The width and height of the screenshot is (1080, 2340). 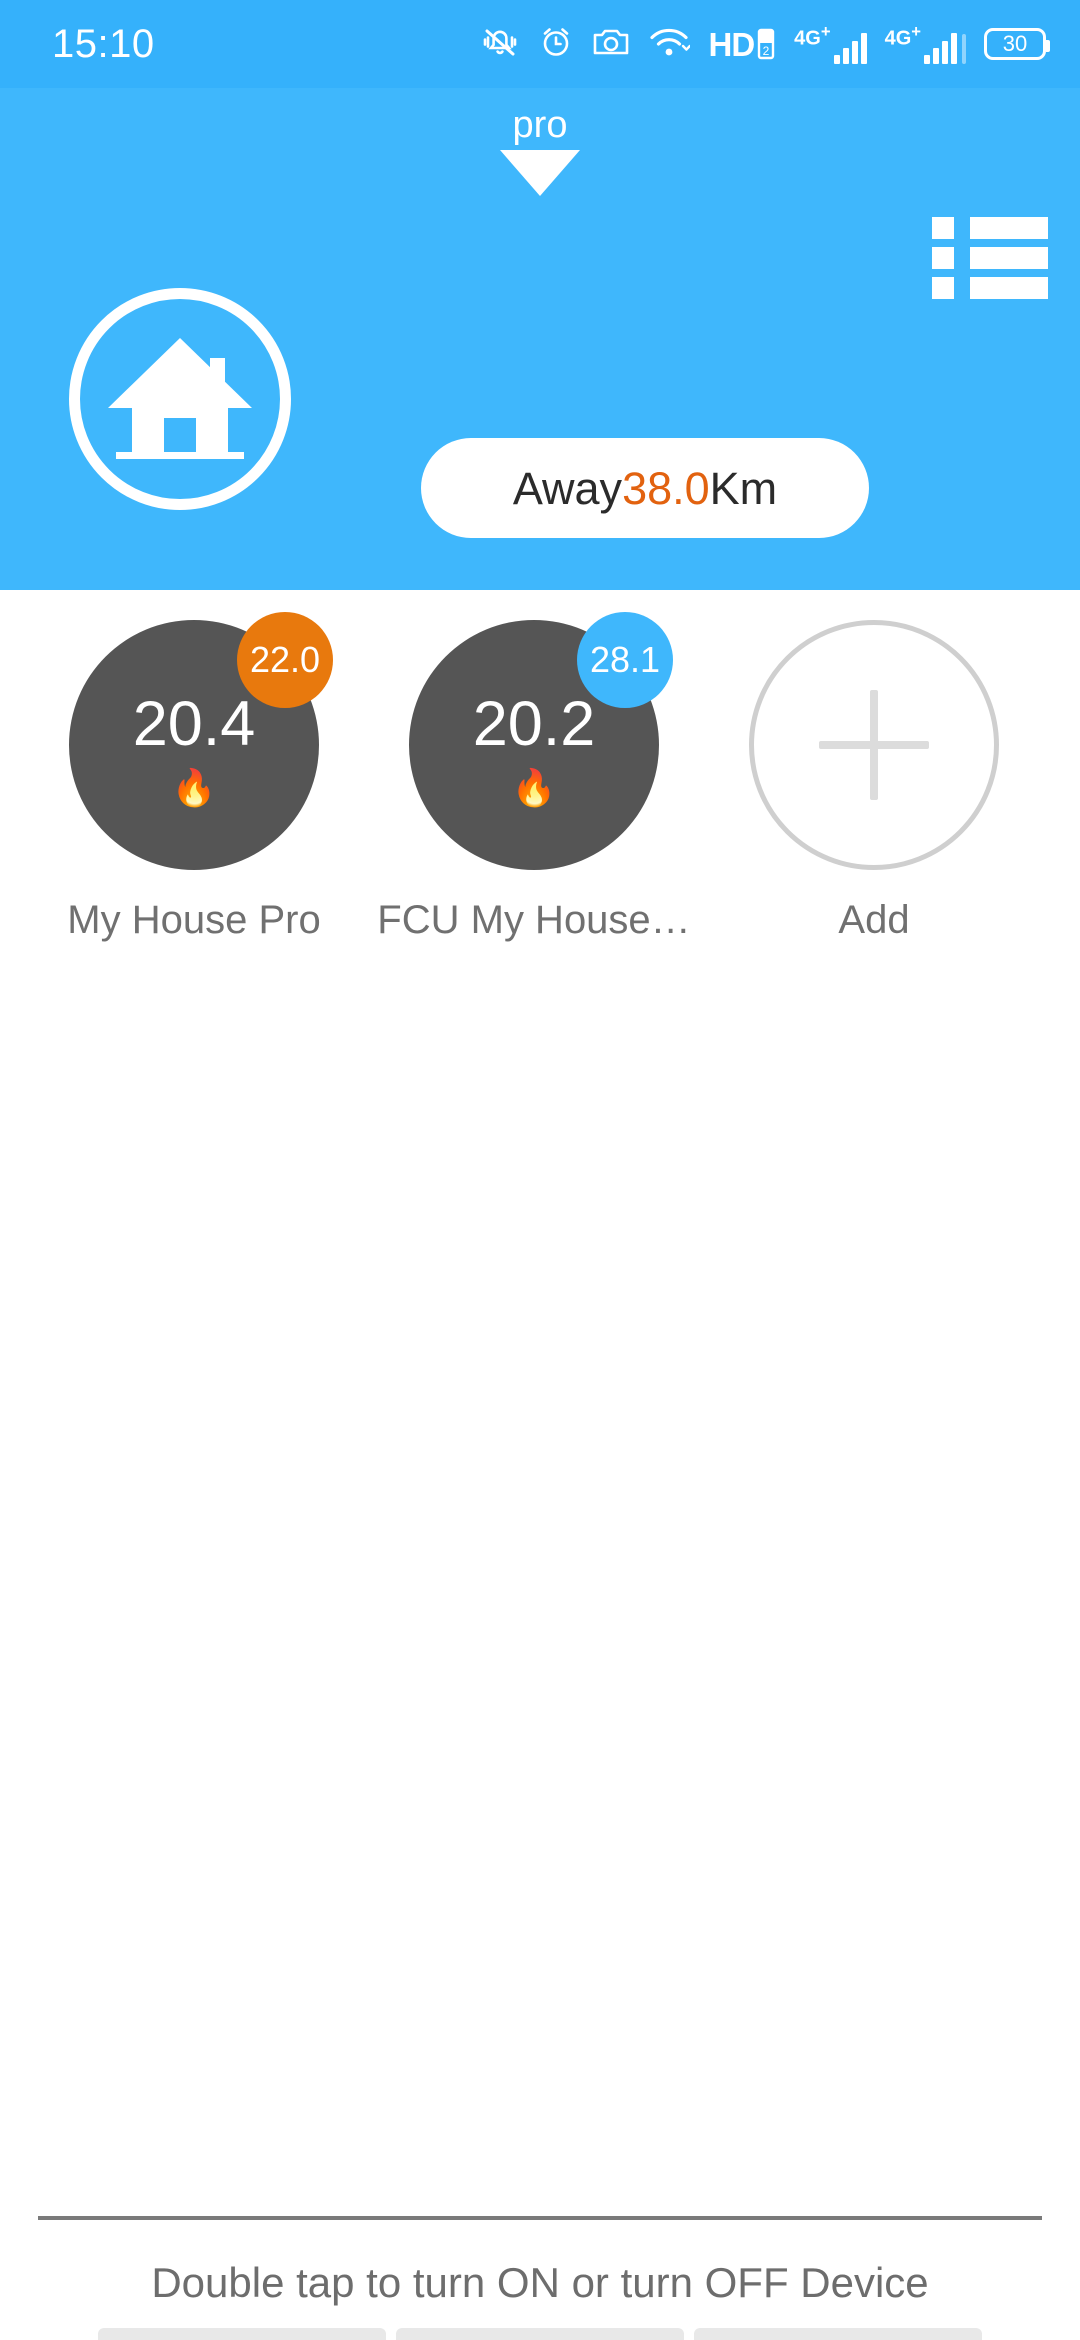 I want to click on away-distance-pill: Away 38.0 Km, so click(x=645, y=488).